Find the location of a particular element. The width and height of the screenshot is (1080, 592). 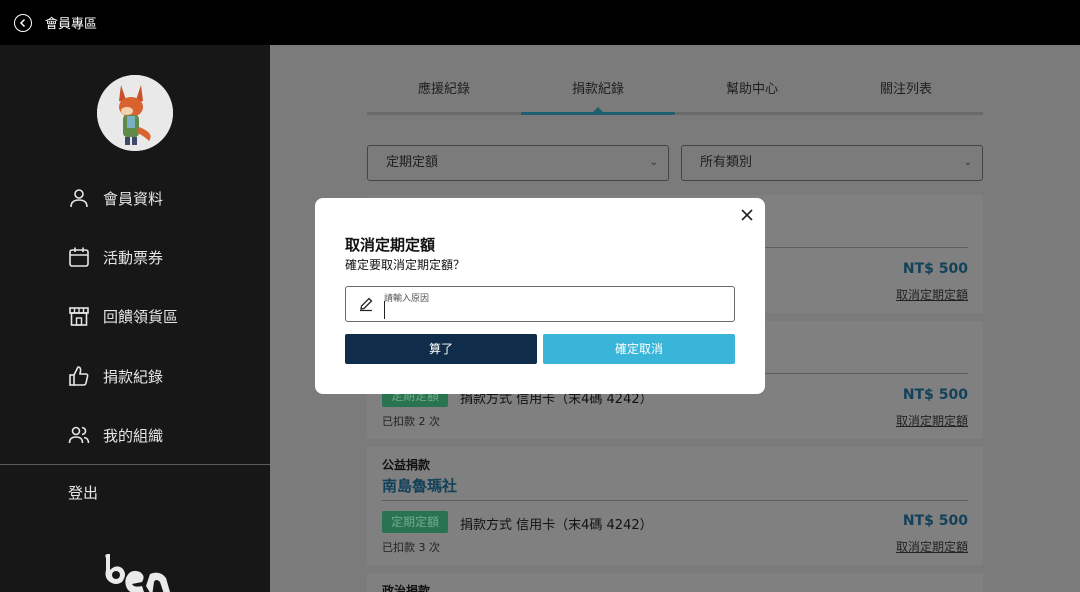

sidebar-item-tickets: 活動票券 is located at coordinates (115, 257).